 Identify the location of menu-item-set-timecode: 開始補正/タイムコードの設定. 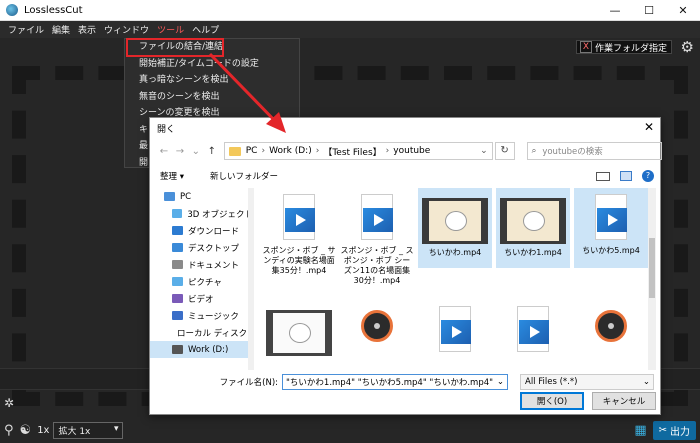
(212, 64).